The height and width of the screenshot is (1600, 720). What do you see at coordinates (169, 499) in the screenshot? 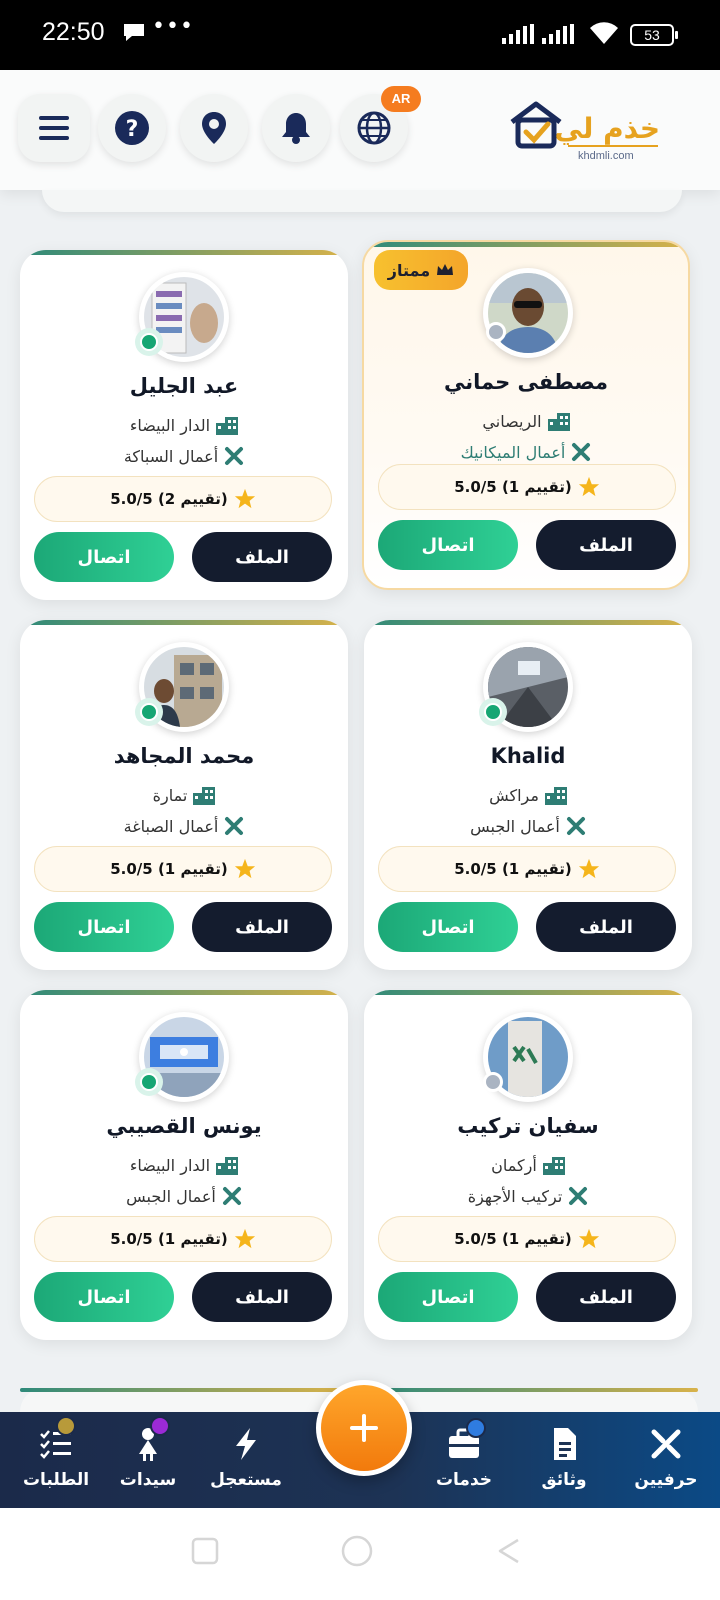
I see `rating-text: 5.0/5 (2 تقييم)` at bounding box center [169, 499].